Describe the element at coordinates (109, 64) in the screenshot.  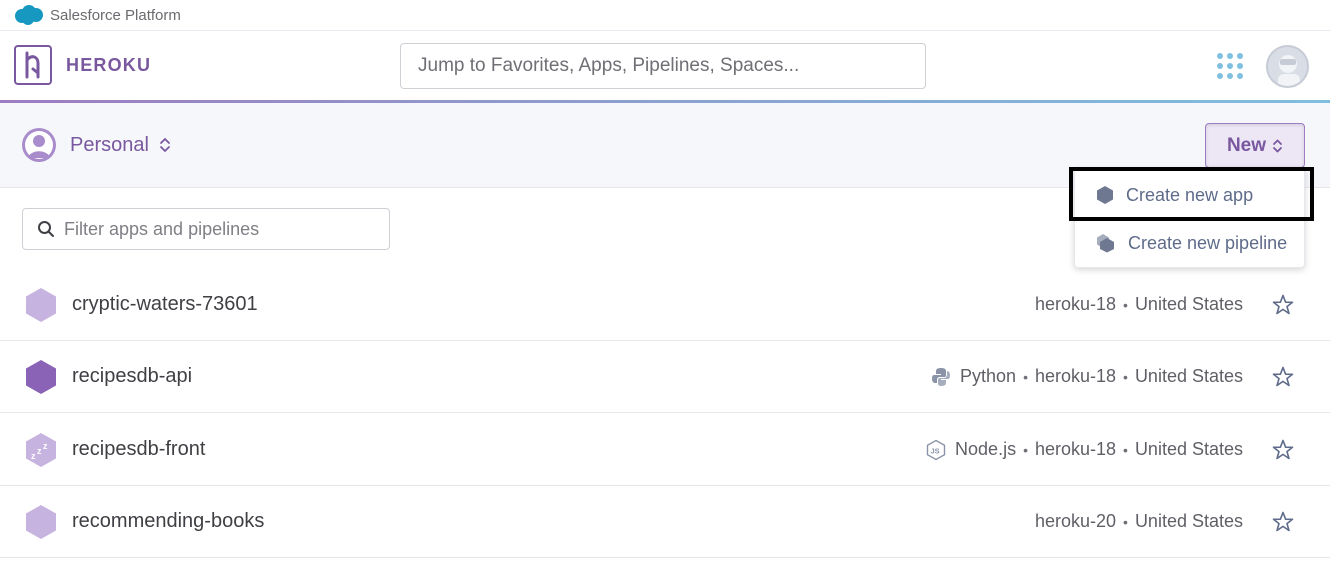
I see `heroku-wordmark: HEROKU` at that location.